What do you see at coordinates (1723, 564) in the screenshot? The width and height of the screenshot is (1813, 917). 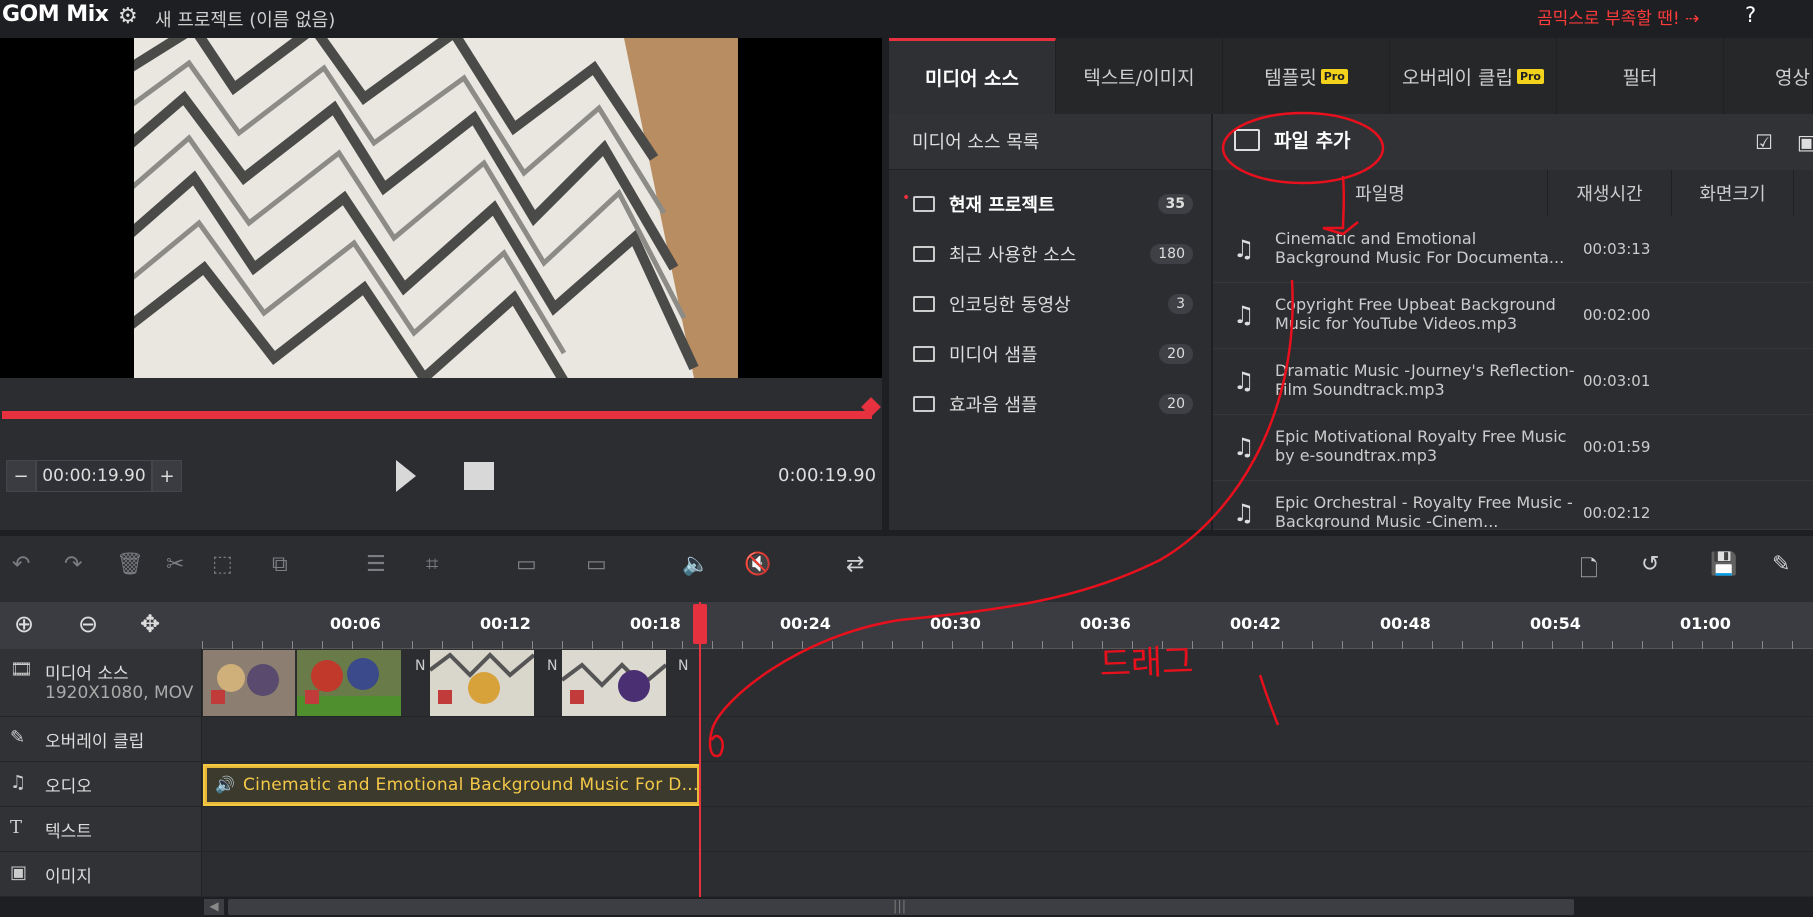 I see `save-project-icon: 💾` at bounding box center [1723, 564].